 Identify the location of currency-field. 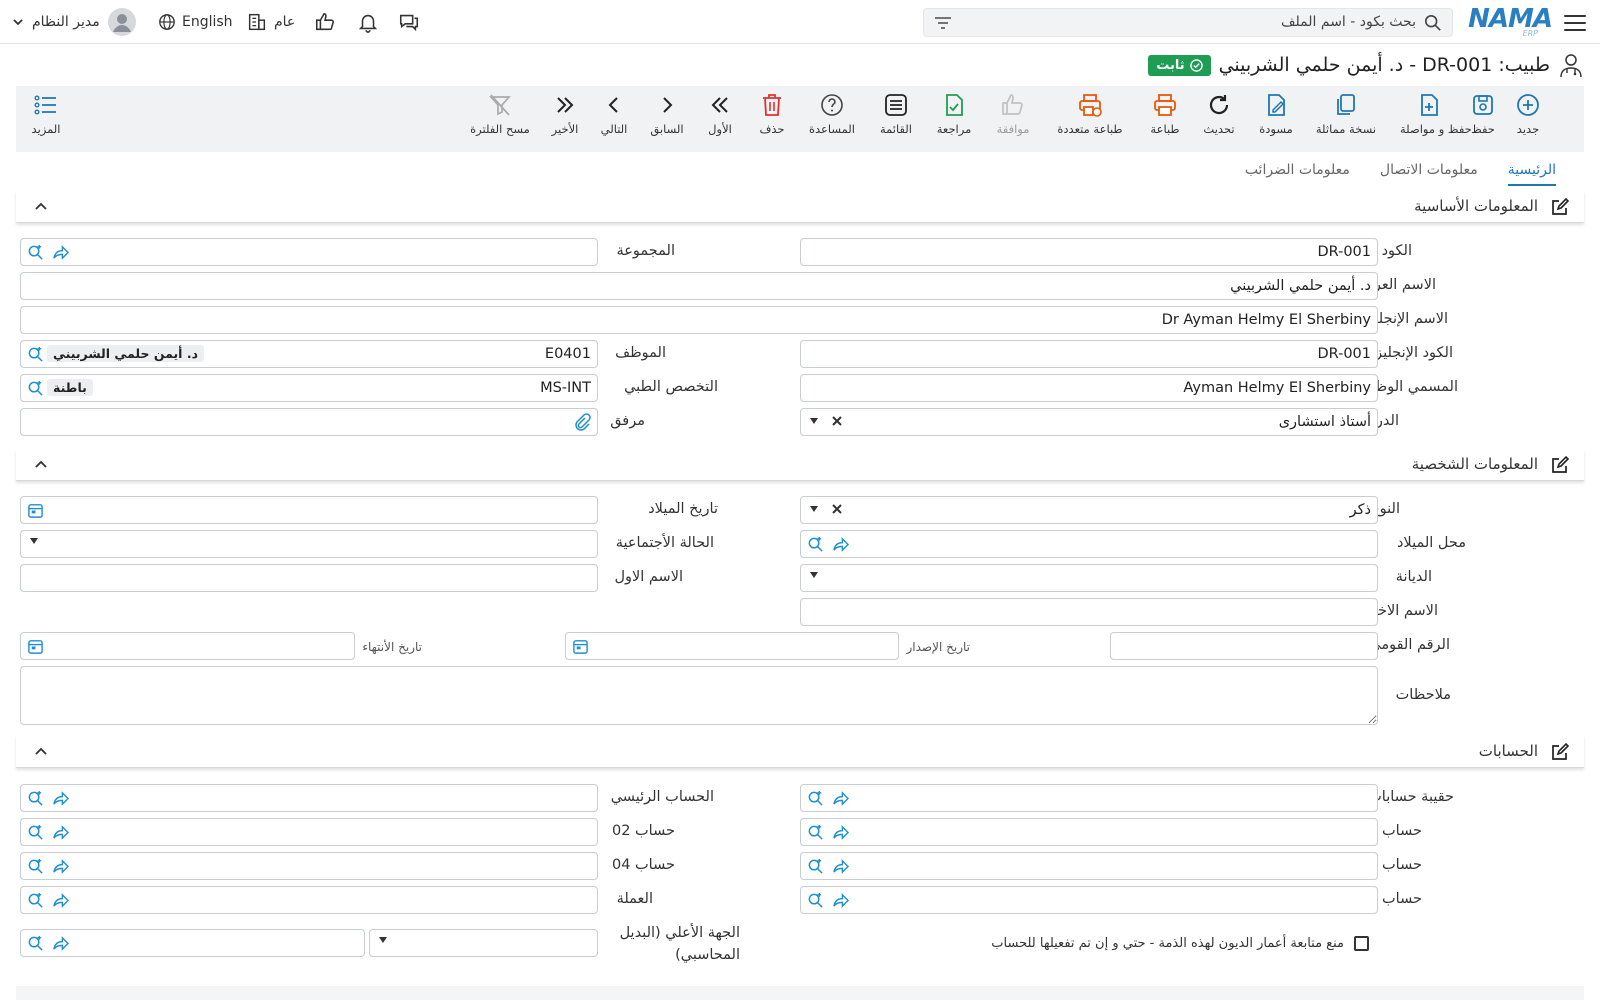
(309, 900).